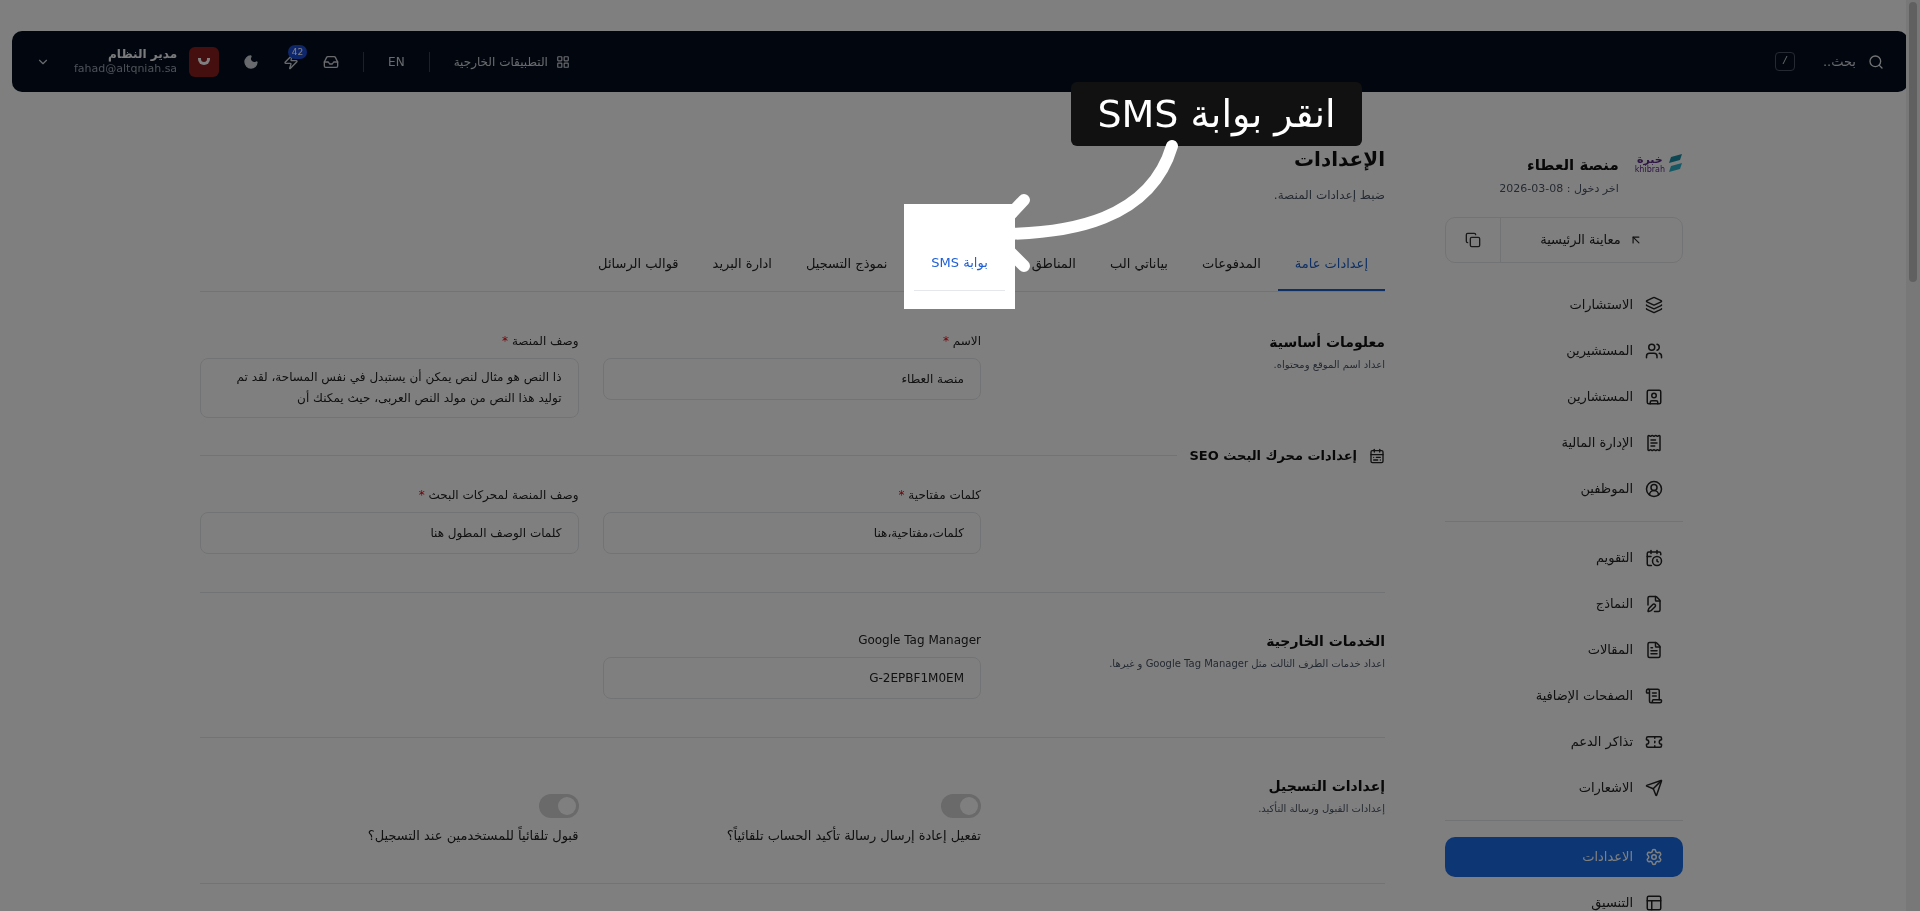 This screenshot has height=911, width=1920. Describe the element at coordinates (1473, 240) in the screenshot. I see `copy-icon` at that location.